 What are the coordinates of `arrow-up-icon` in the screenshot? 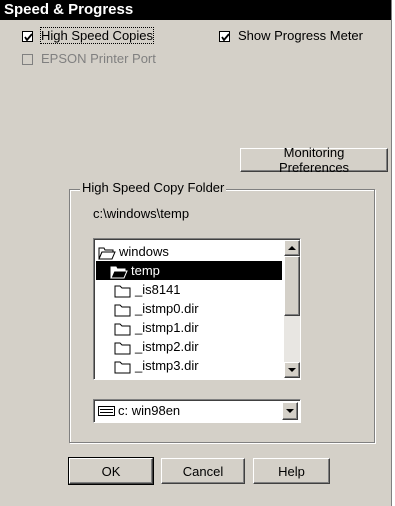 It's located at (292, 248).